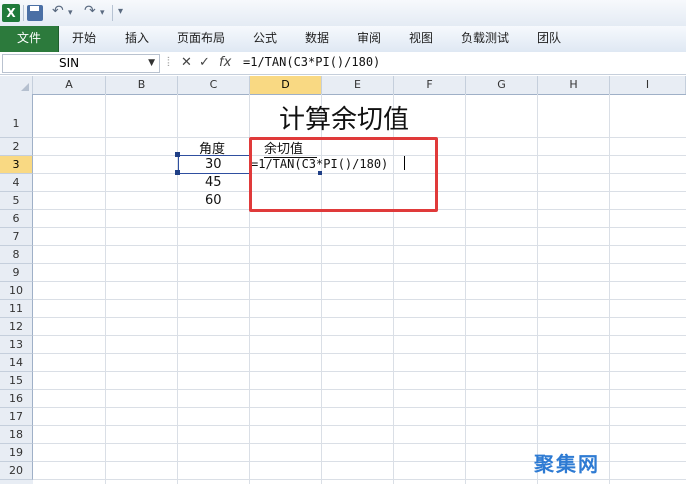 The width and height of the screenshot is (686, 484). I want to click on enter-icon: ✓, so click(204, 62).